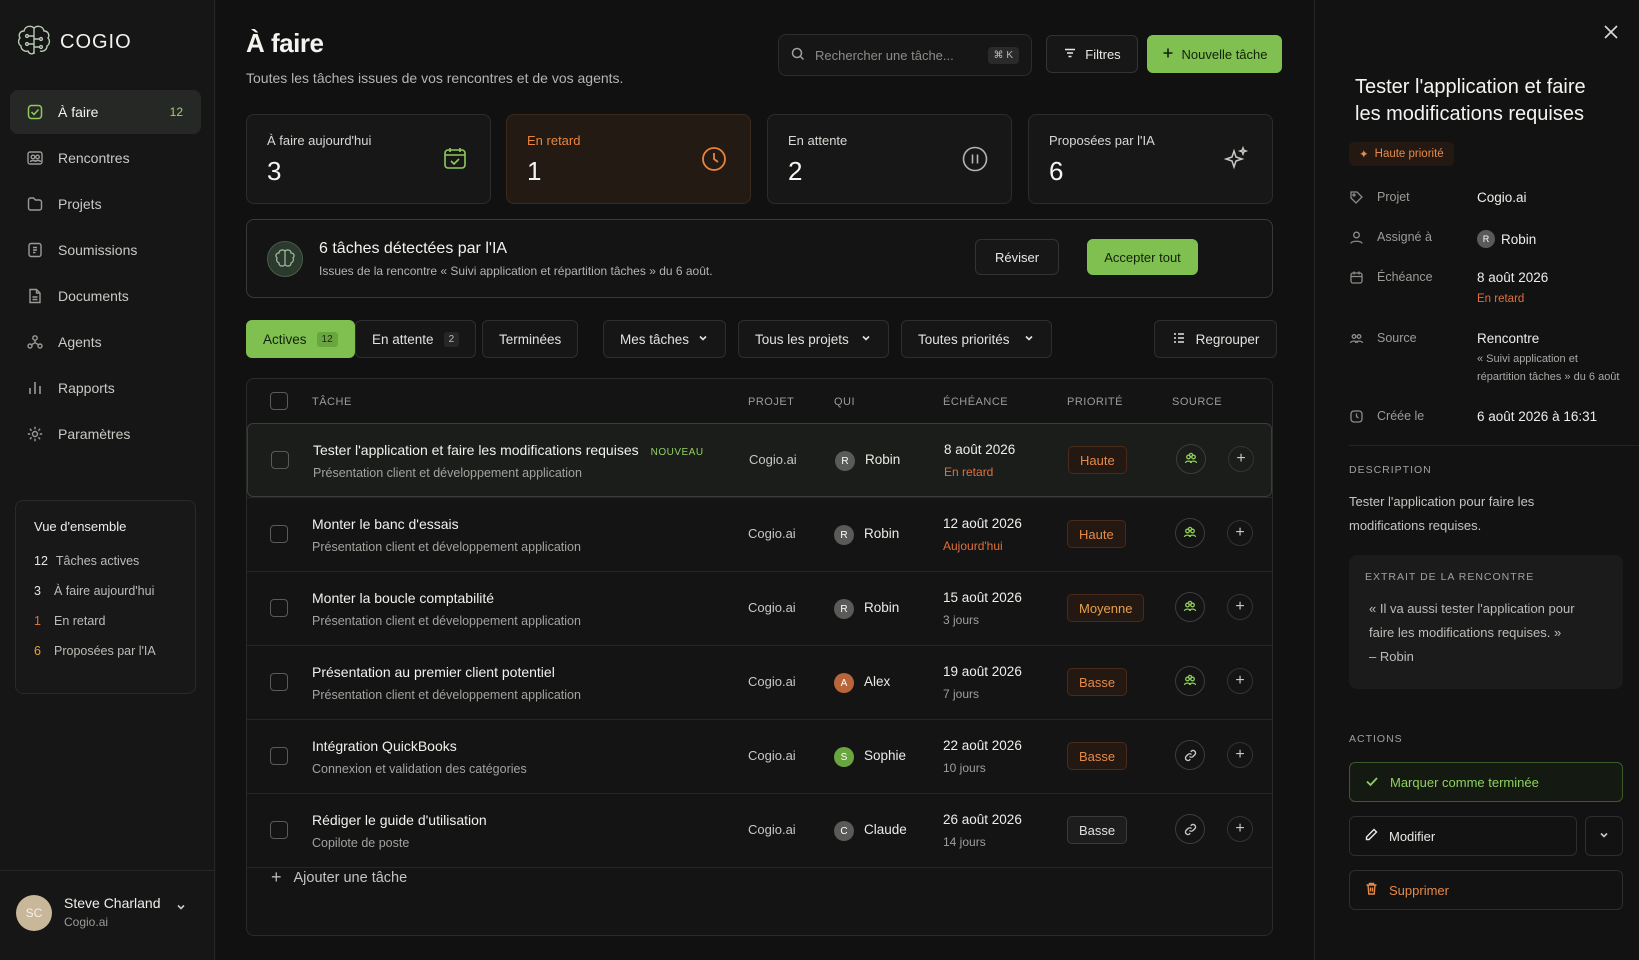 This screenshot has height=960, width=1639. What do you see at coordinates (1548, 377) in the screenshot?
I see `source-detail: répartition tâches » du 6 août` at bounding box center [1548, 377].